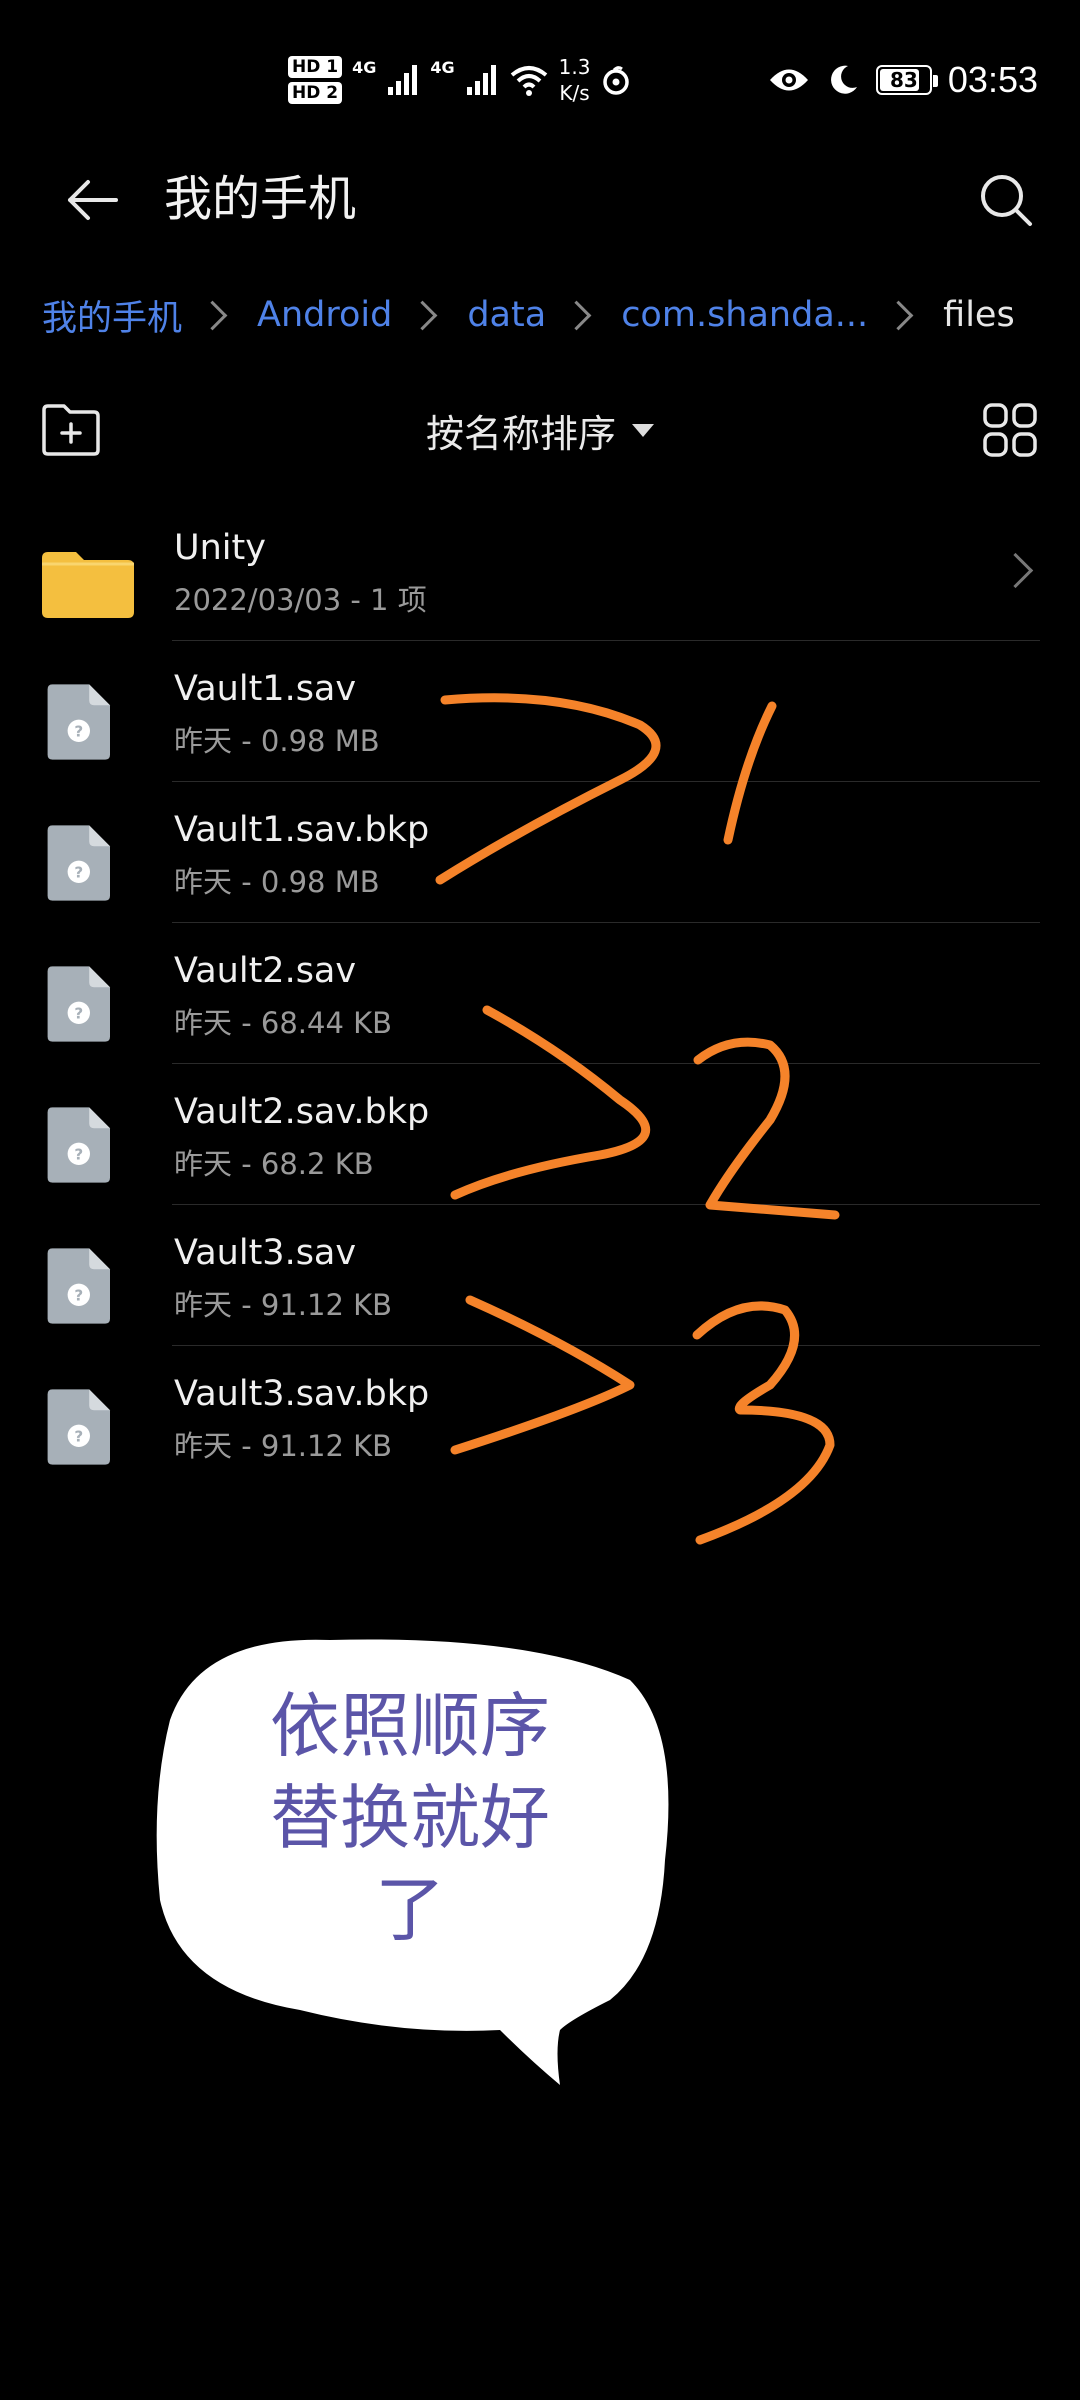 Image resolution: width=1080 pixels, height=2400 pixels. I want to click on network-type-2: 4G, so click(442, 67).